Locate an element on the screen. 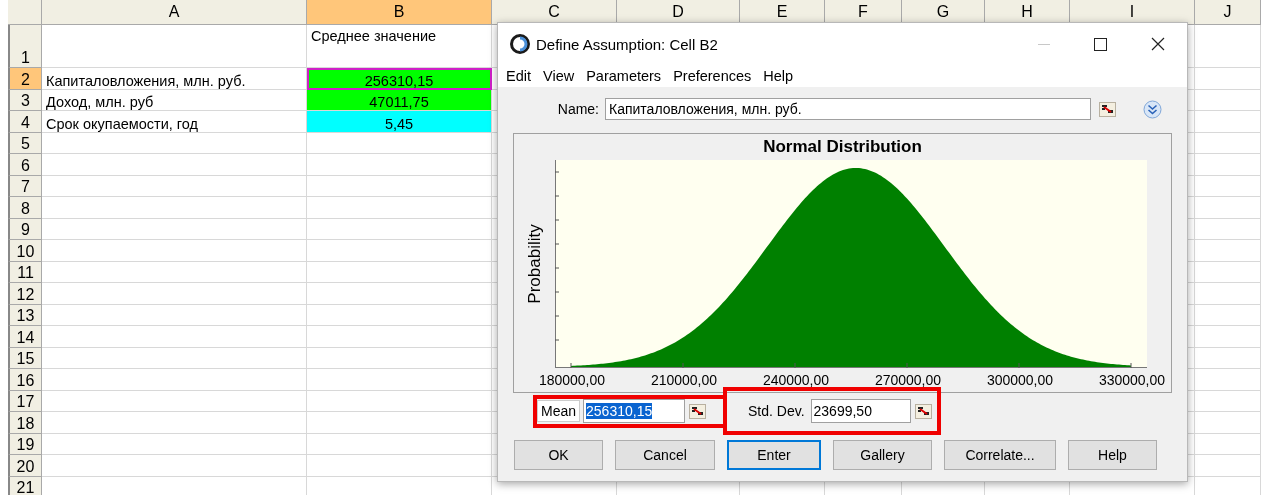 This screenshot has height=495, width=1261. row-header: 4 is located at coordinates (25, 122).